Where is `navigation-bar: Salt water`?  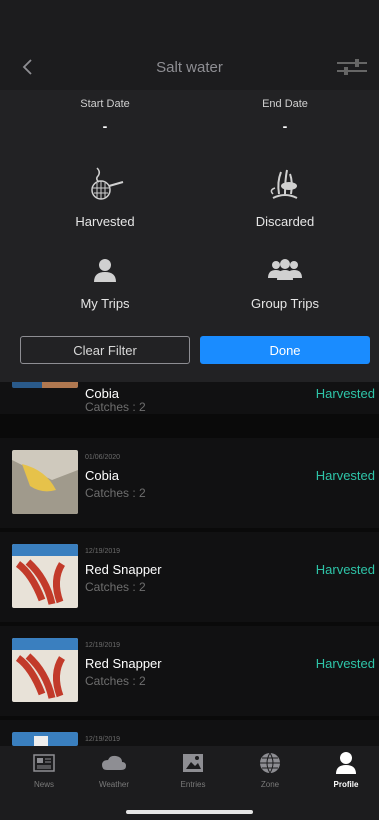
navigation-bar: Salt water is located at coordinates (189, 67).